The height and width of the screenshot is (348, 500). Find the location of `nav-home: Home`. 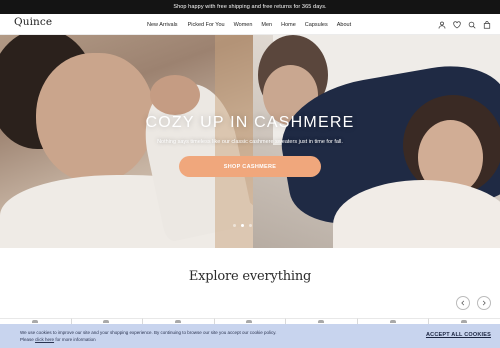

nav-home: Home is located at coordinates (288, 25).